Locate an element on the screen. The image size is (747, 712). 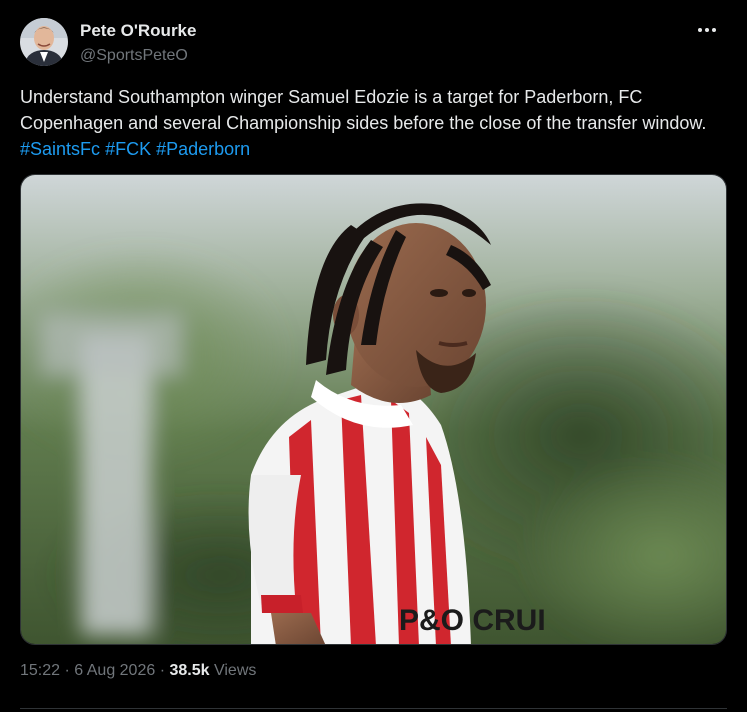
shirt-sponsor: P&O CRUI is located at coordinates (472, 620).